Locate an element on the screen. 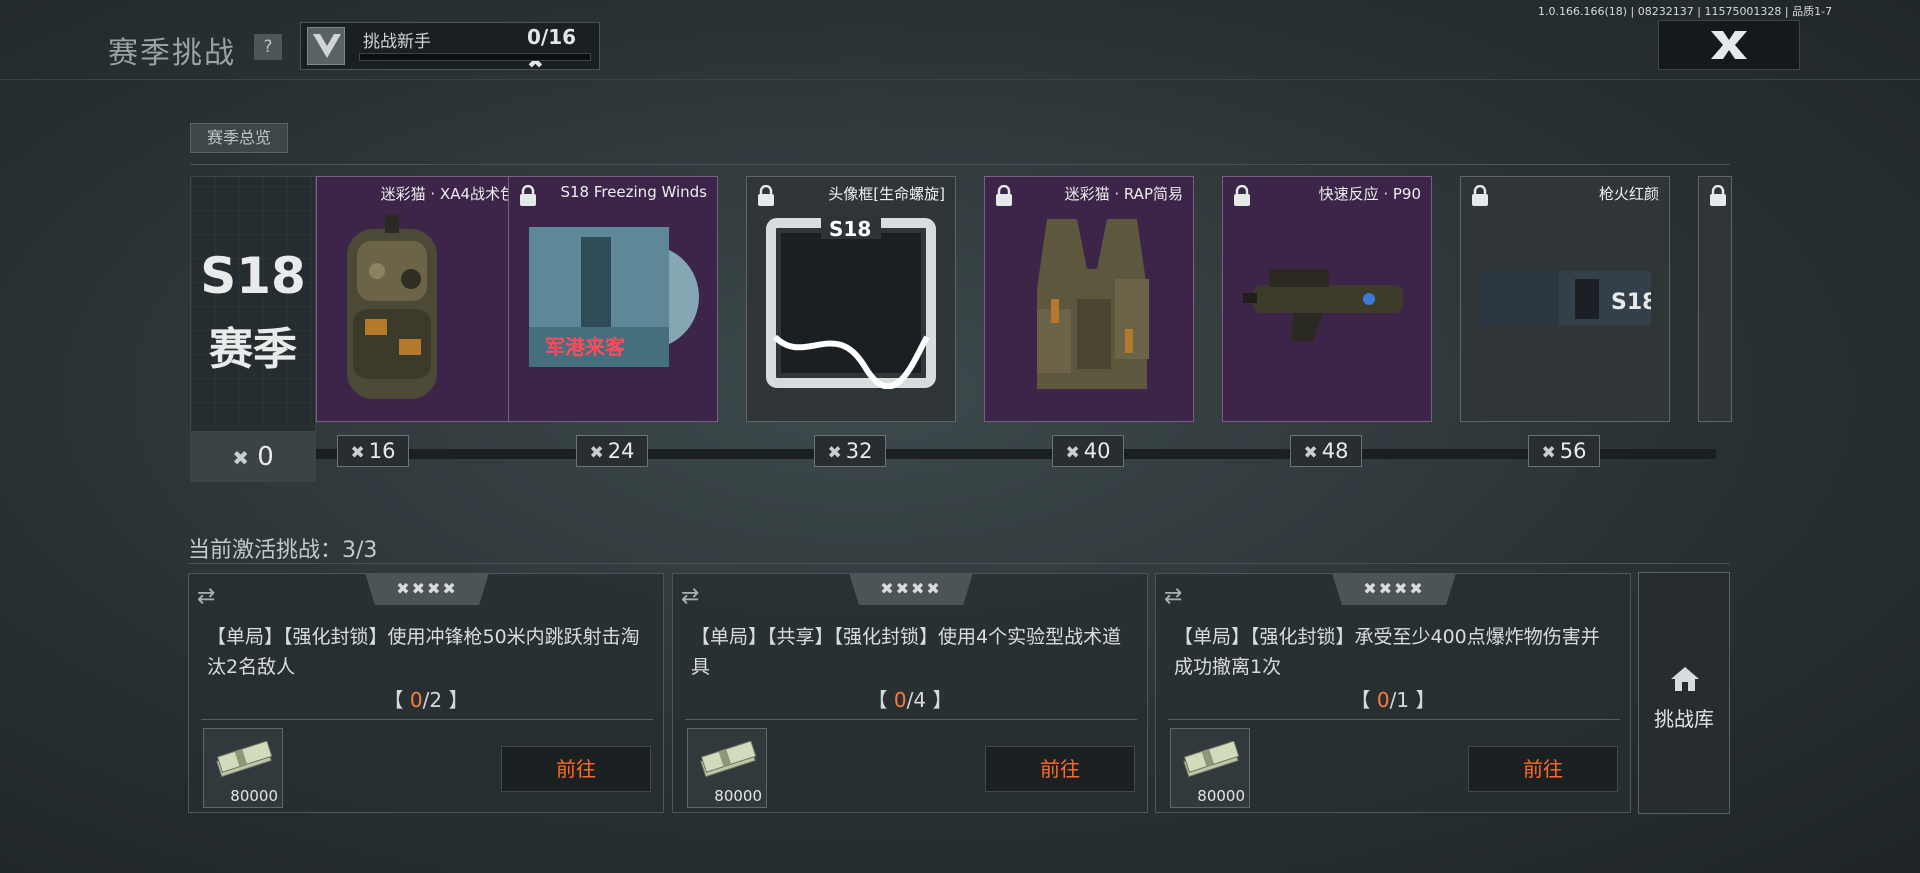 This screenshot has width=1920, height=873. tab-season-overview: 赛季总览 is located at coordinates (239, 138).